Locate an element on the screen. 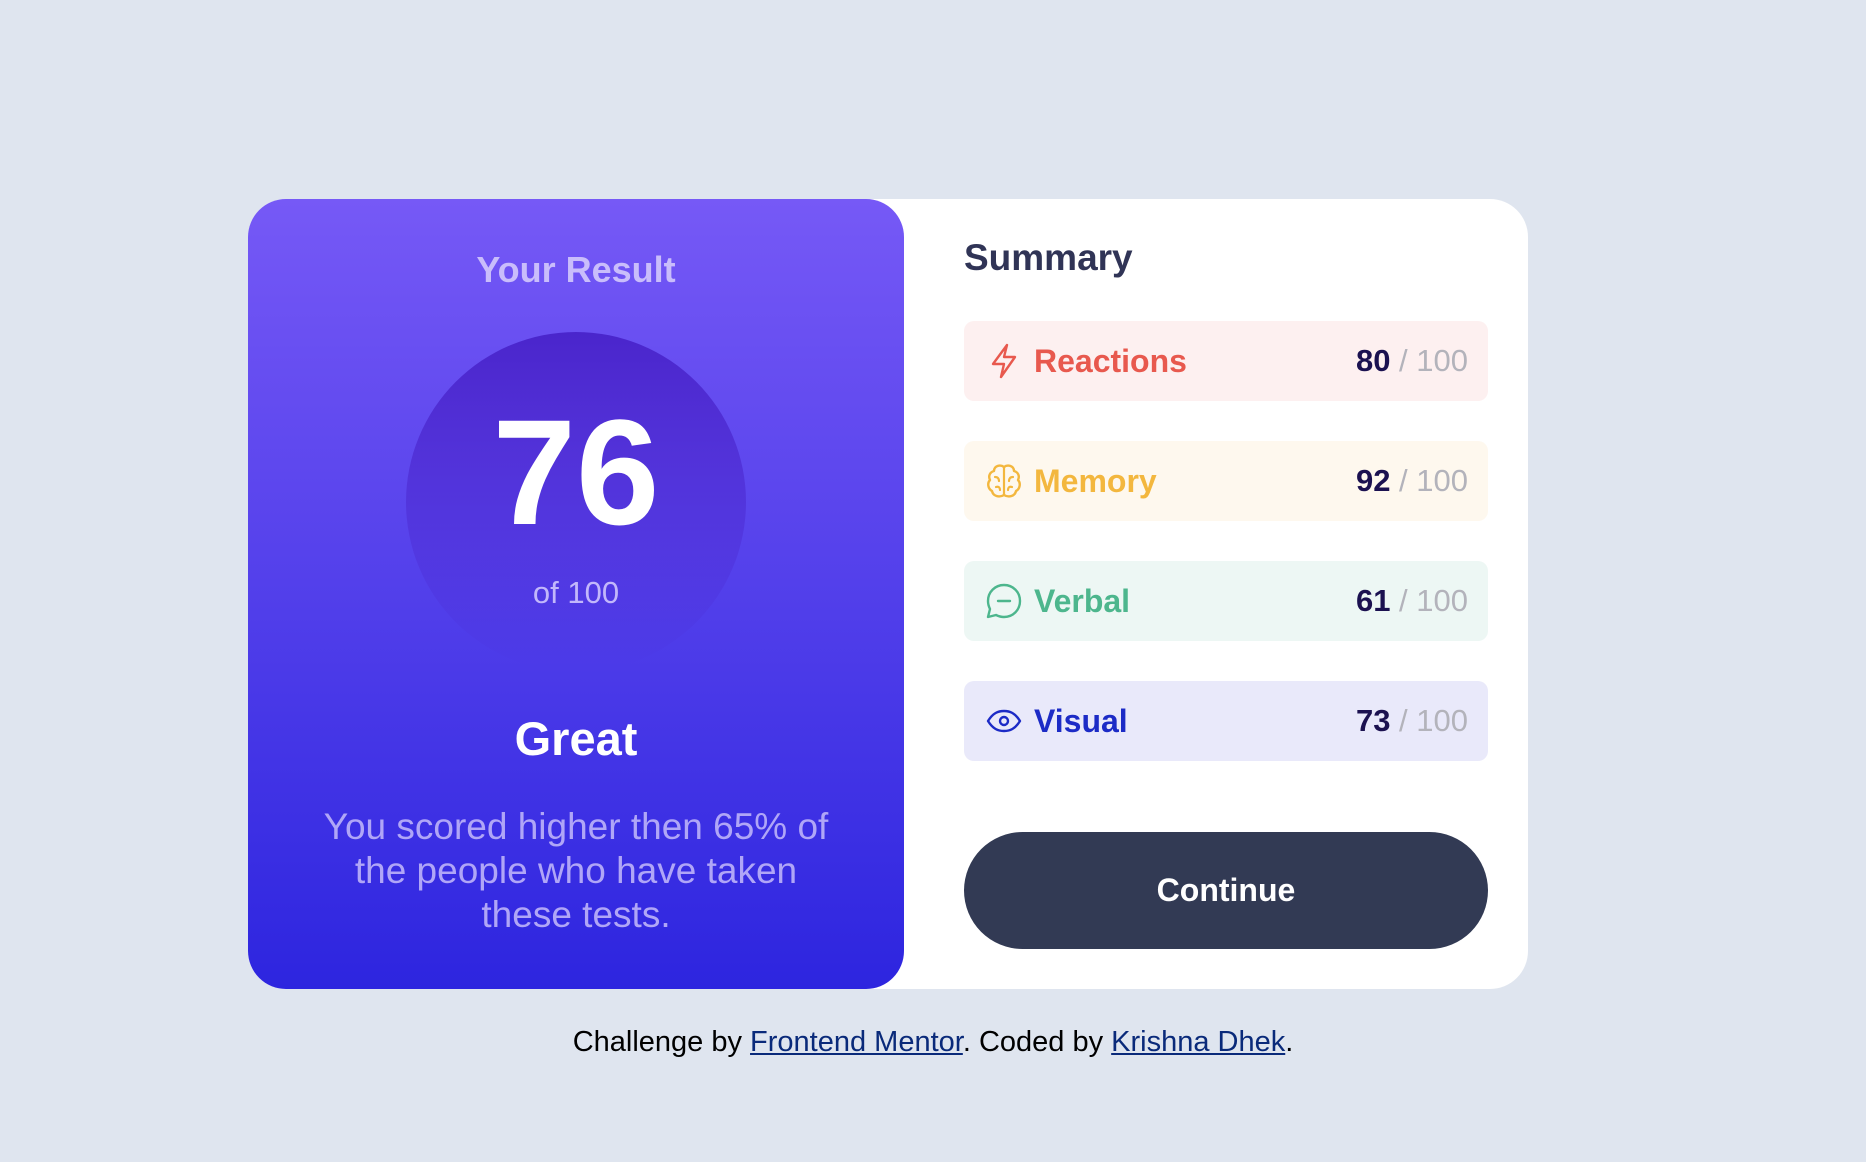  summary-item-visual: Visual 73 / 100 is located at coordinates (1226, 721).